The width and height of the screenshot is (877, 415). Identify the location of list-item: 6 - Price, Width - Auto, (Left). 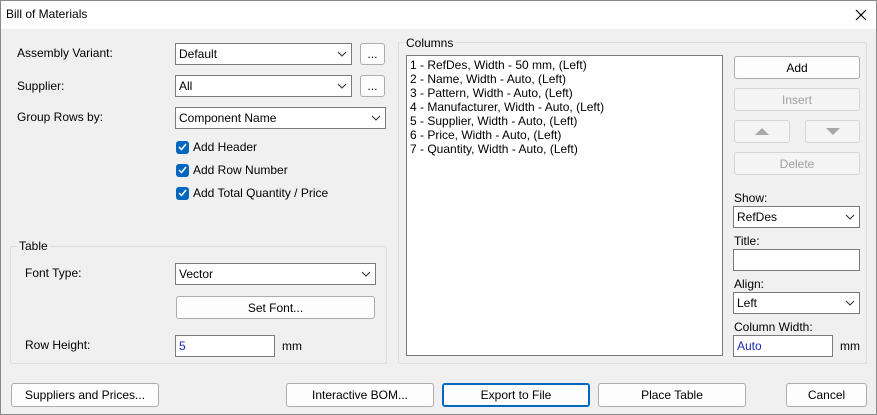
(564, 135).